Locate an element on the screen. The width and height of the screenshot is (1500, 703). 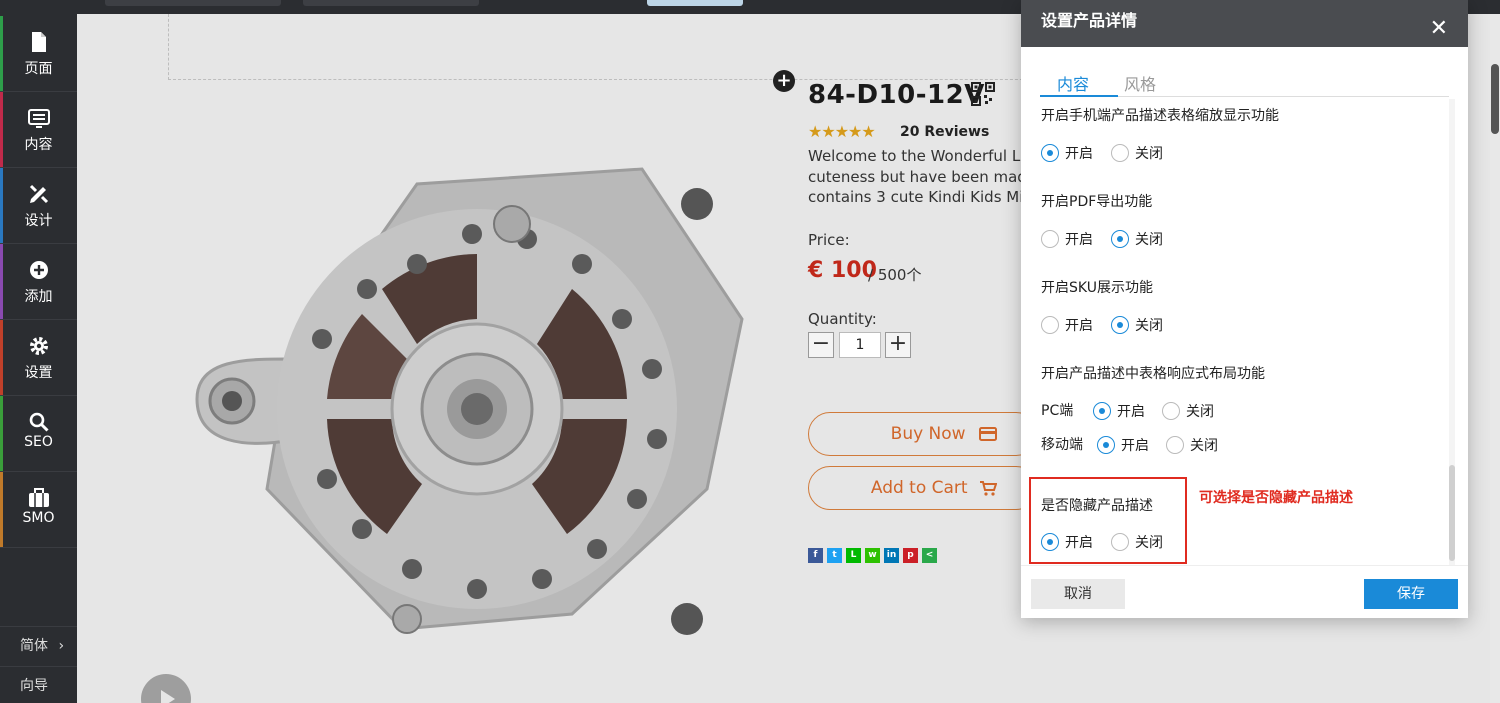
pc-on-radio: 开启 is located at coordinates (1119, 411).